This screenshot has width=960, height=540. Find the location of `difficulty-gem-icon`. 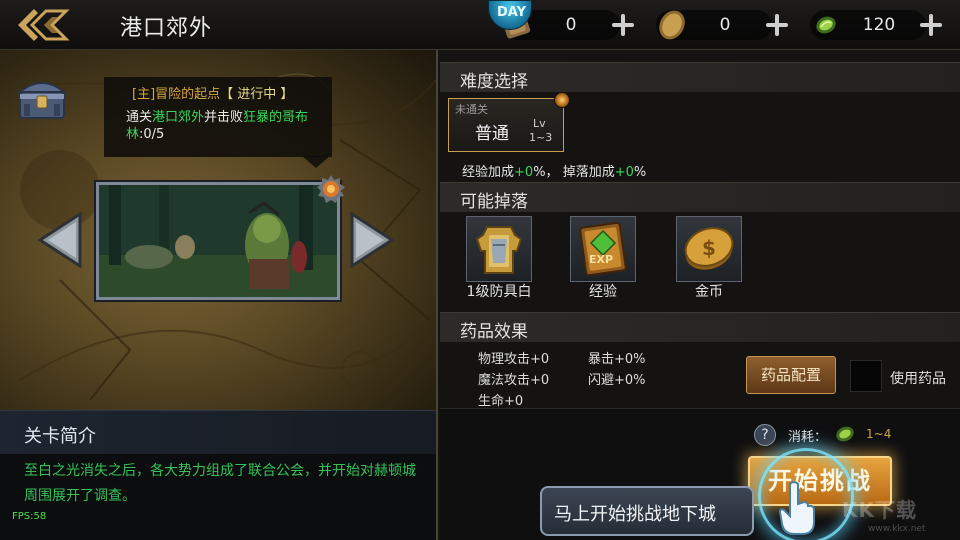

difficulty-gem-icon is located at coordinates (562, 100).